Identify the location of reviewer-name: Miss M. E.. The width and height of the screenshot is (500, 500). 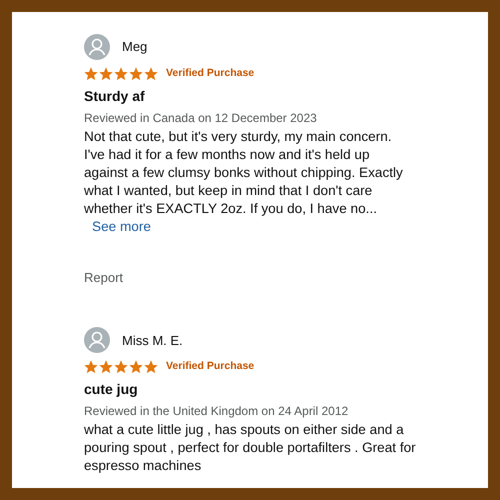
(152, 341).